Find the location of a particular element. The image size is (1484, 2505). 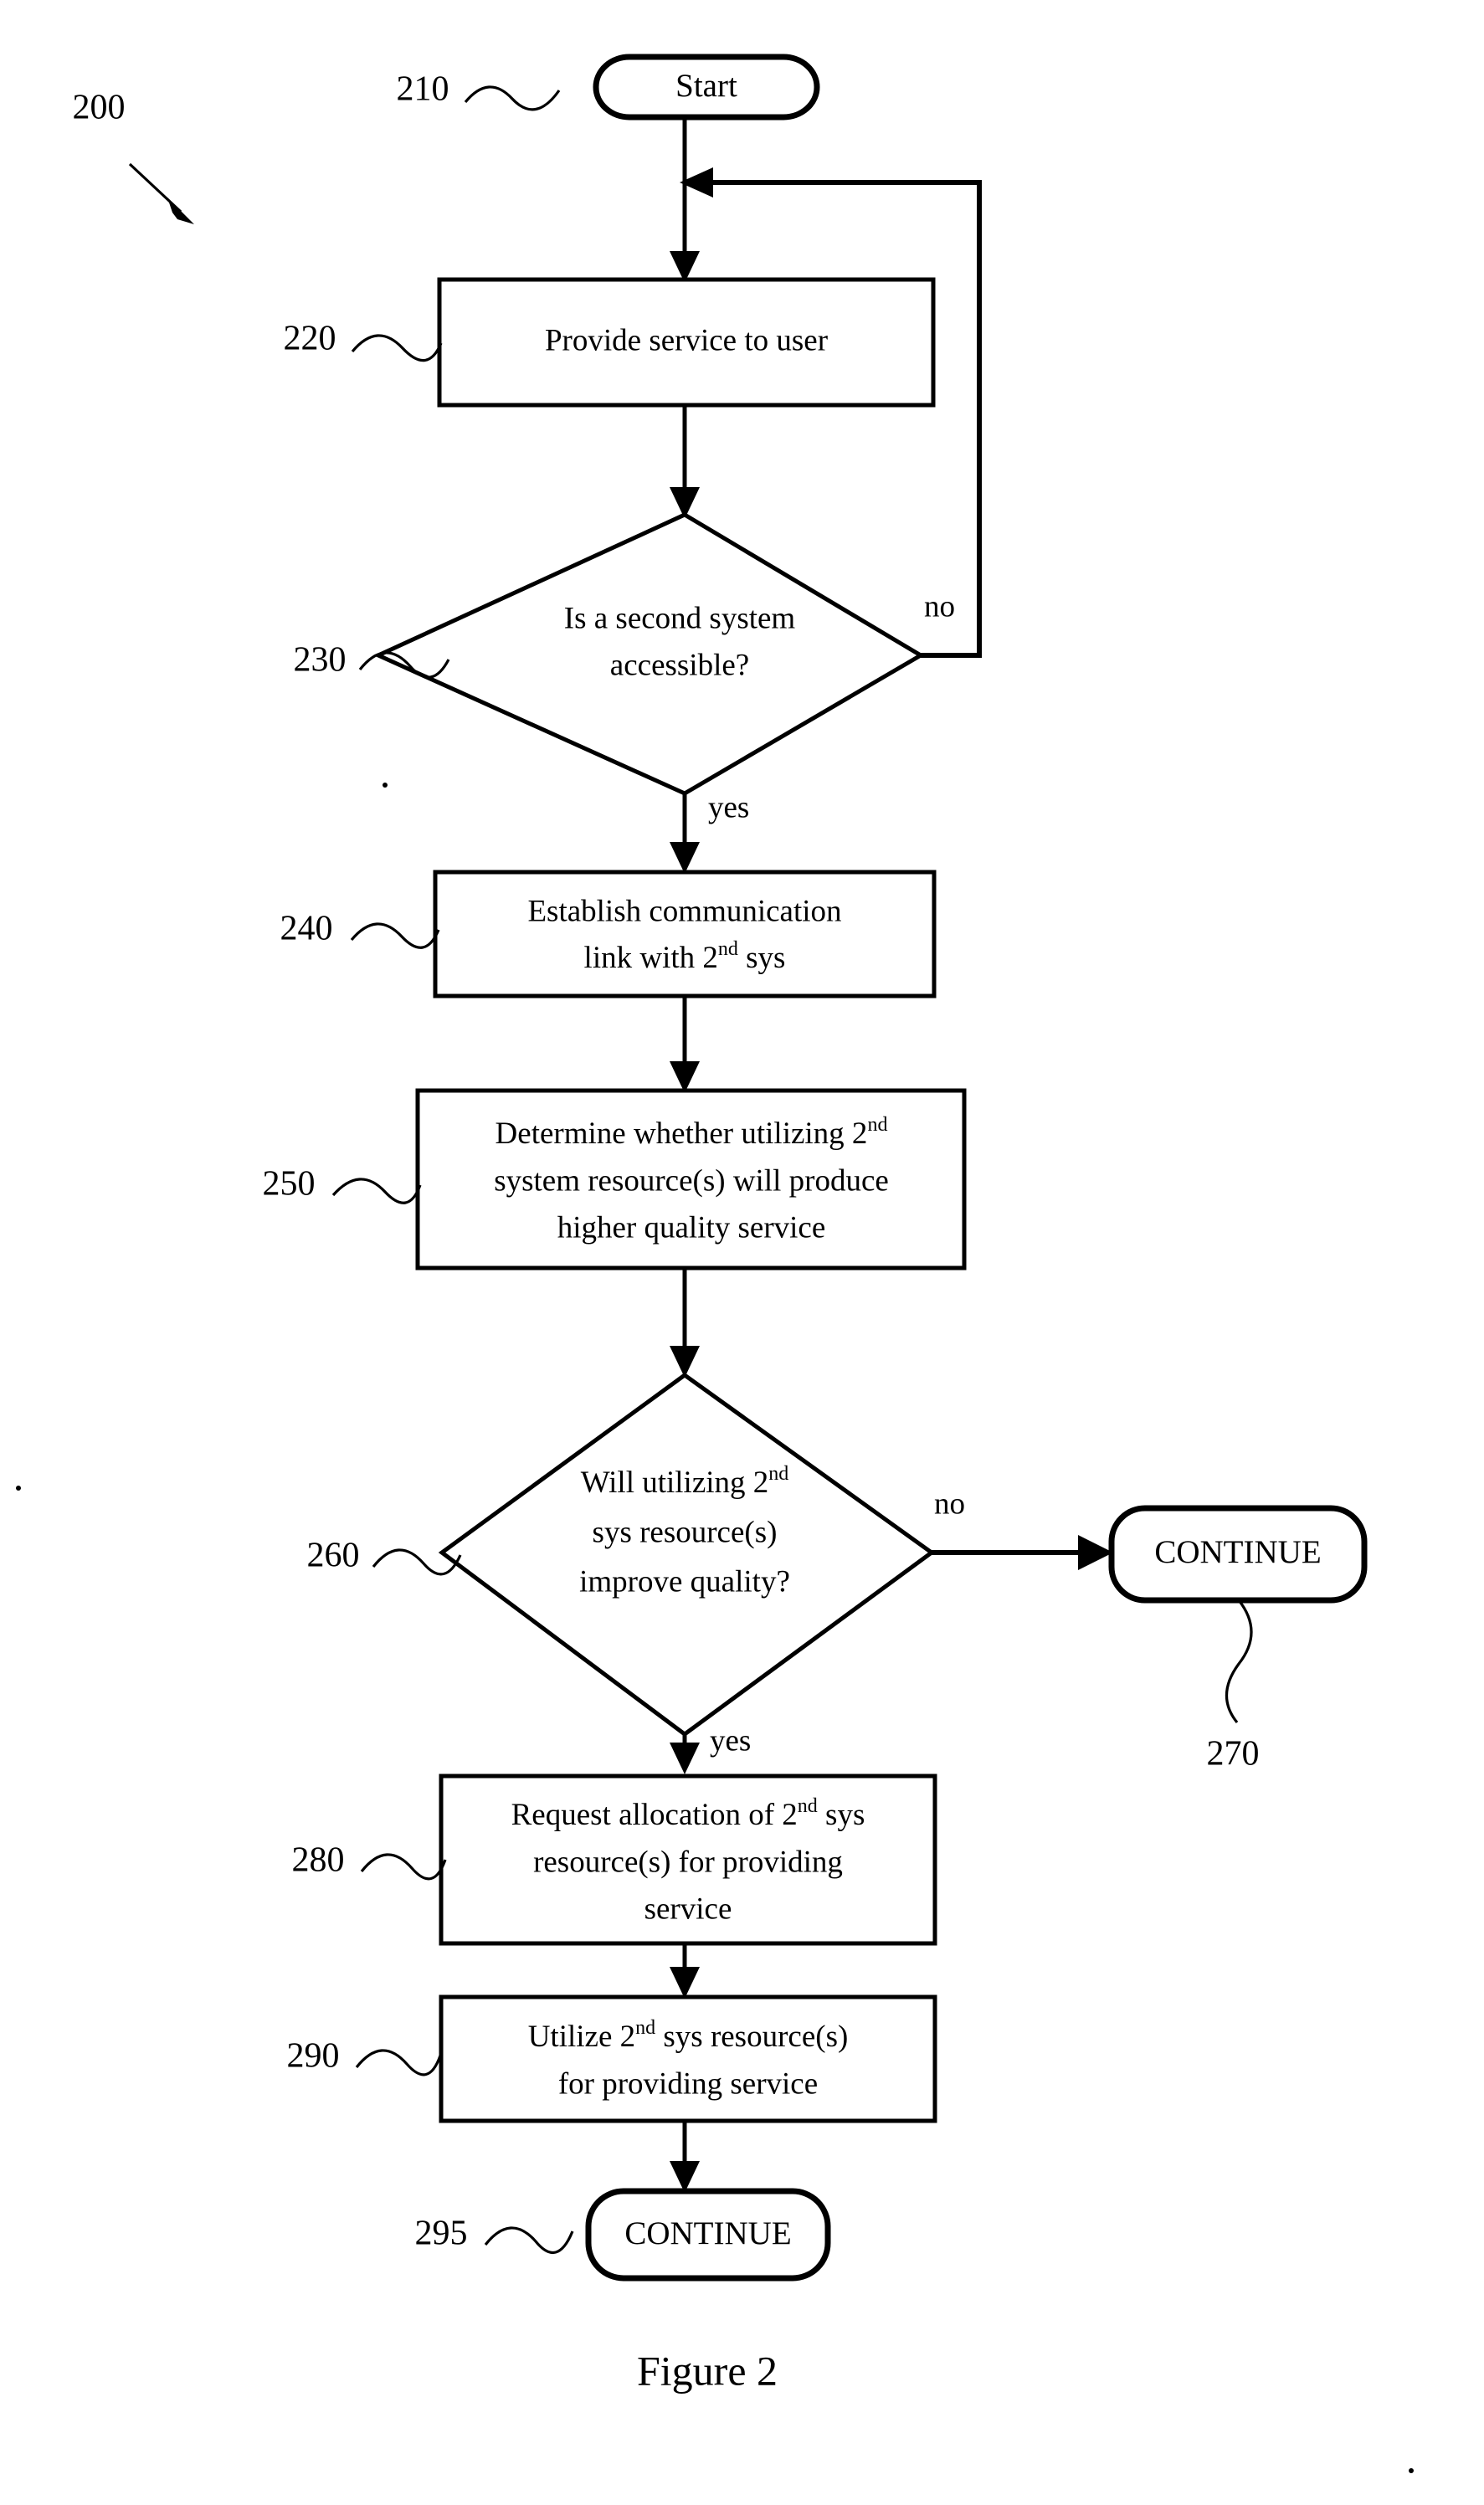

edge-290-to-295-arrowhead is located at coordinates (685, 2177).